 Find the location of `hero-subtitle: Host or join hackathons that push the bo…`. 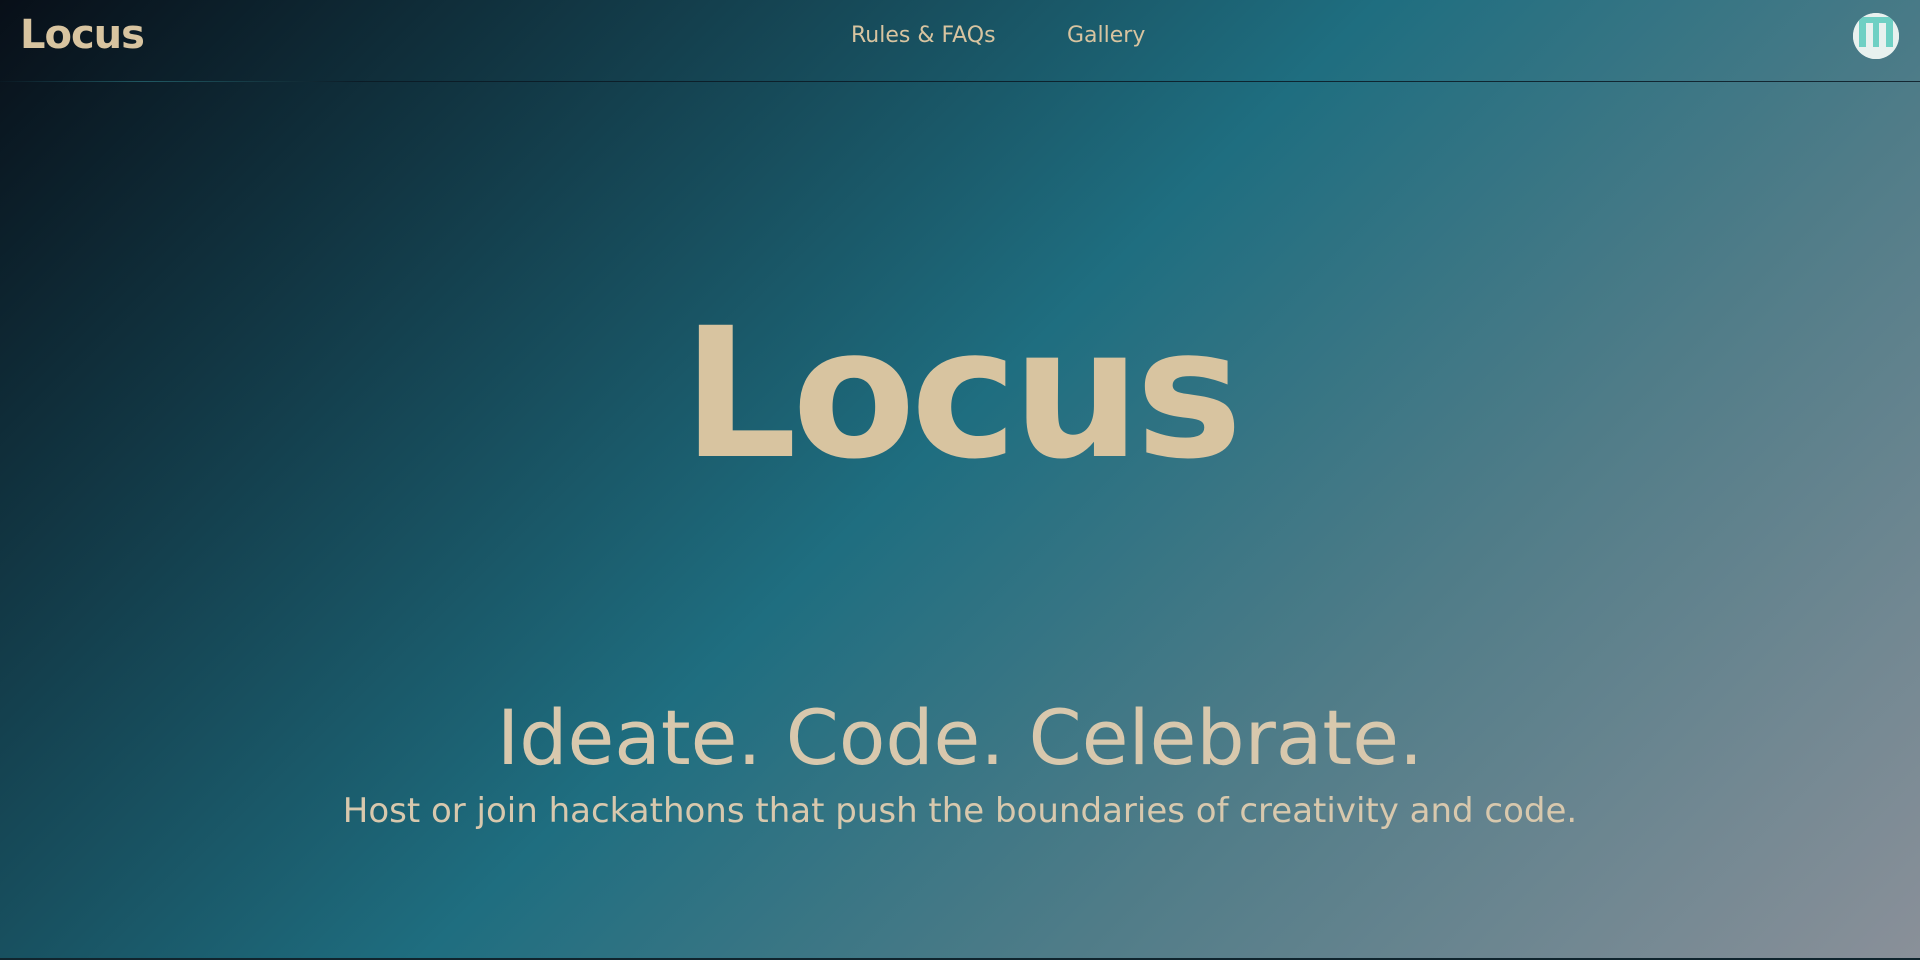

hero-subtitle: Host or join hackathons that push the bo… is located at coordinates (960, 811).